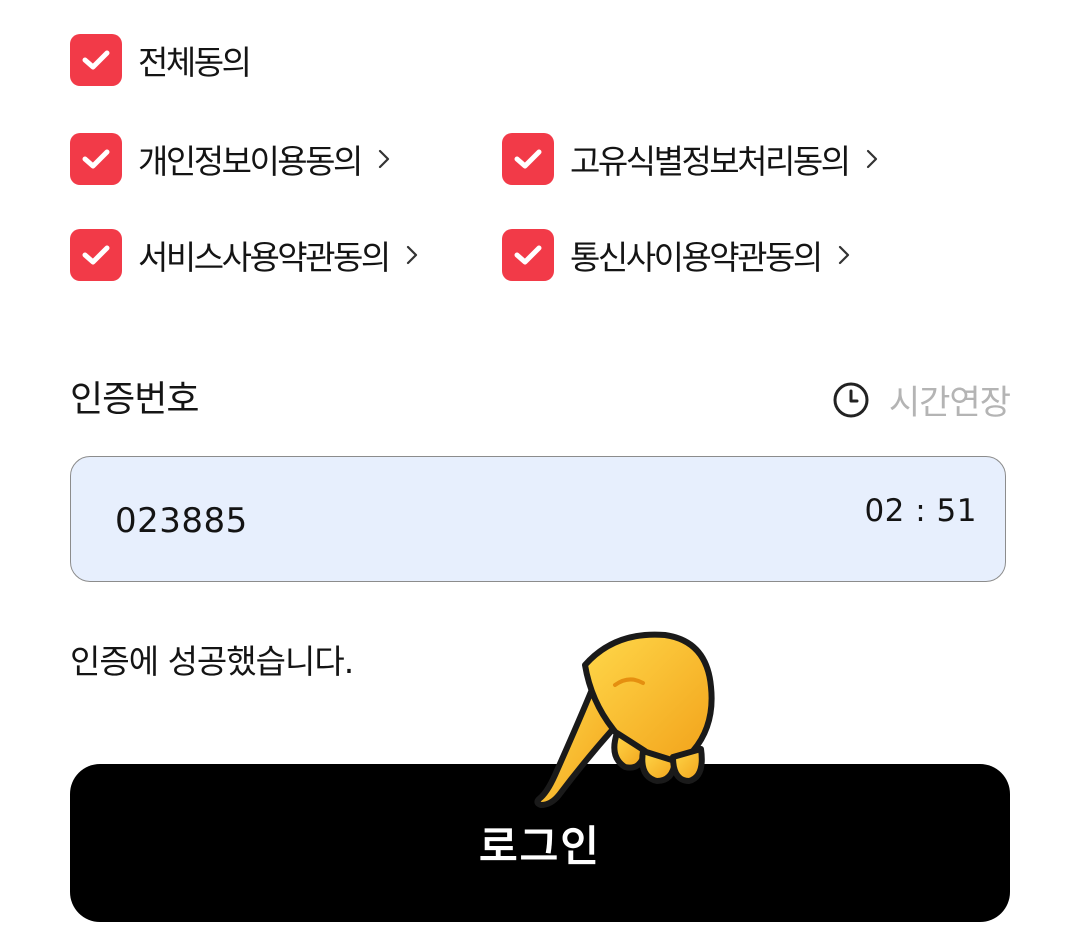 Image resolution: width=1080 pixels, height=929 pixels. I want to click on auth-success-message: 인증에 성공했습니다., so click(212, 661).